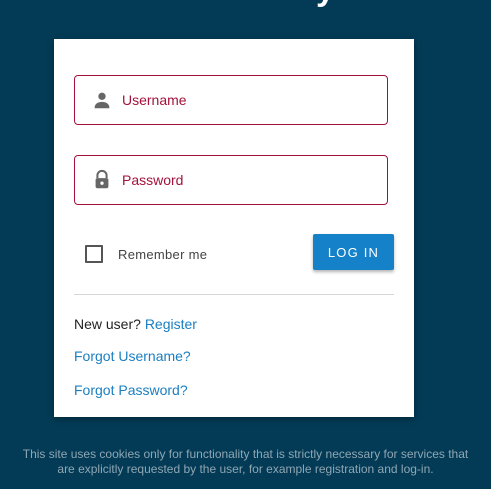 The width and height of the screenshot is (491, 489). I want to click on page-title-fragment: y, so click(325, 4).